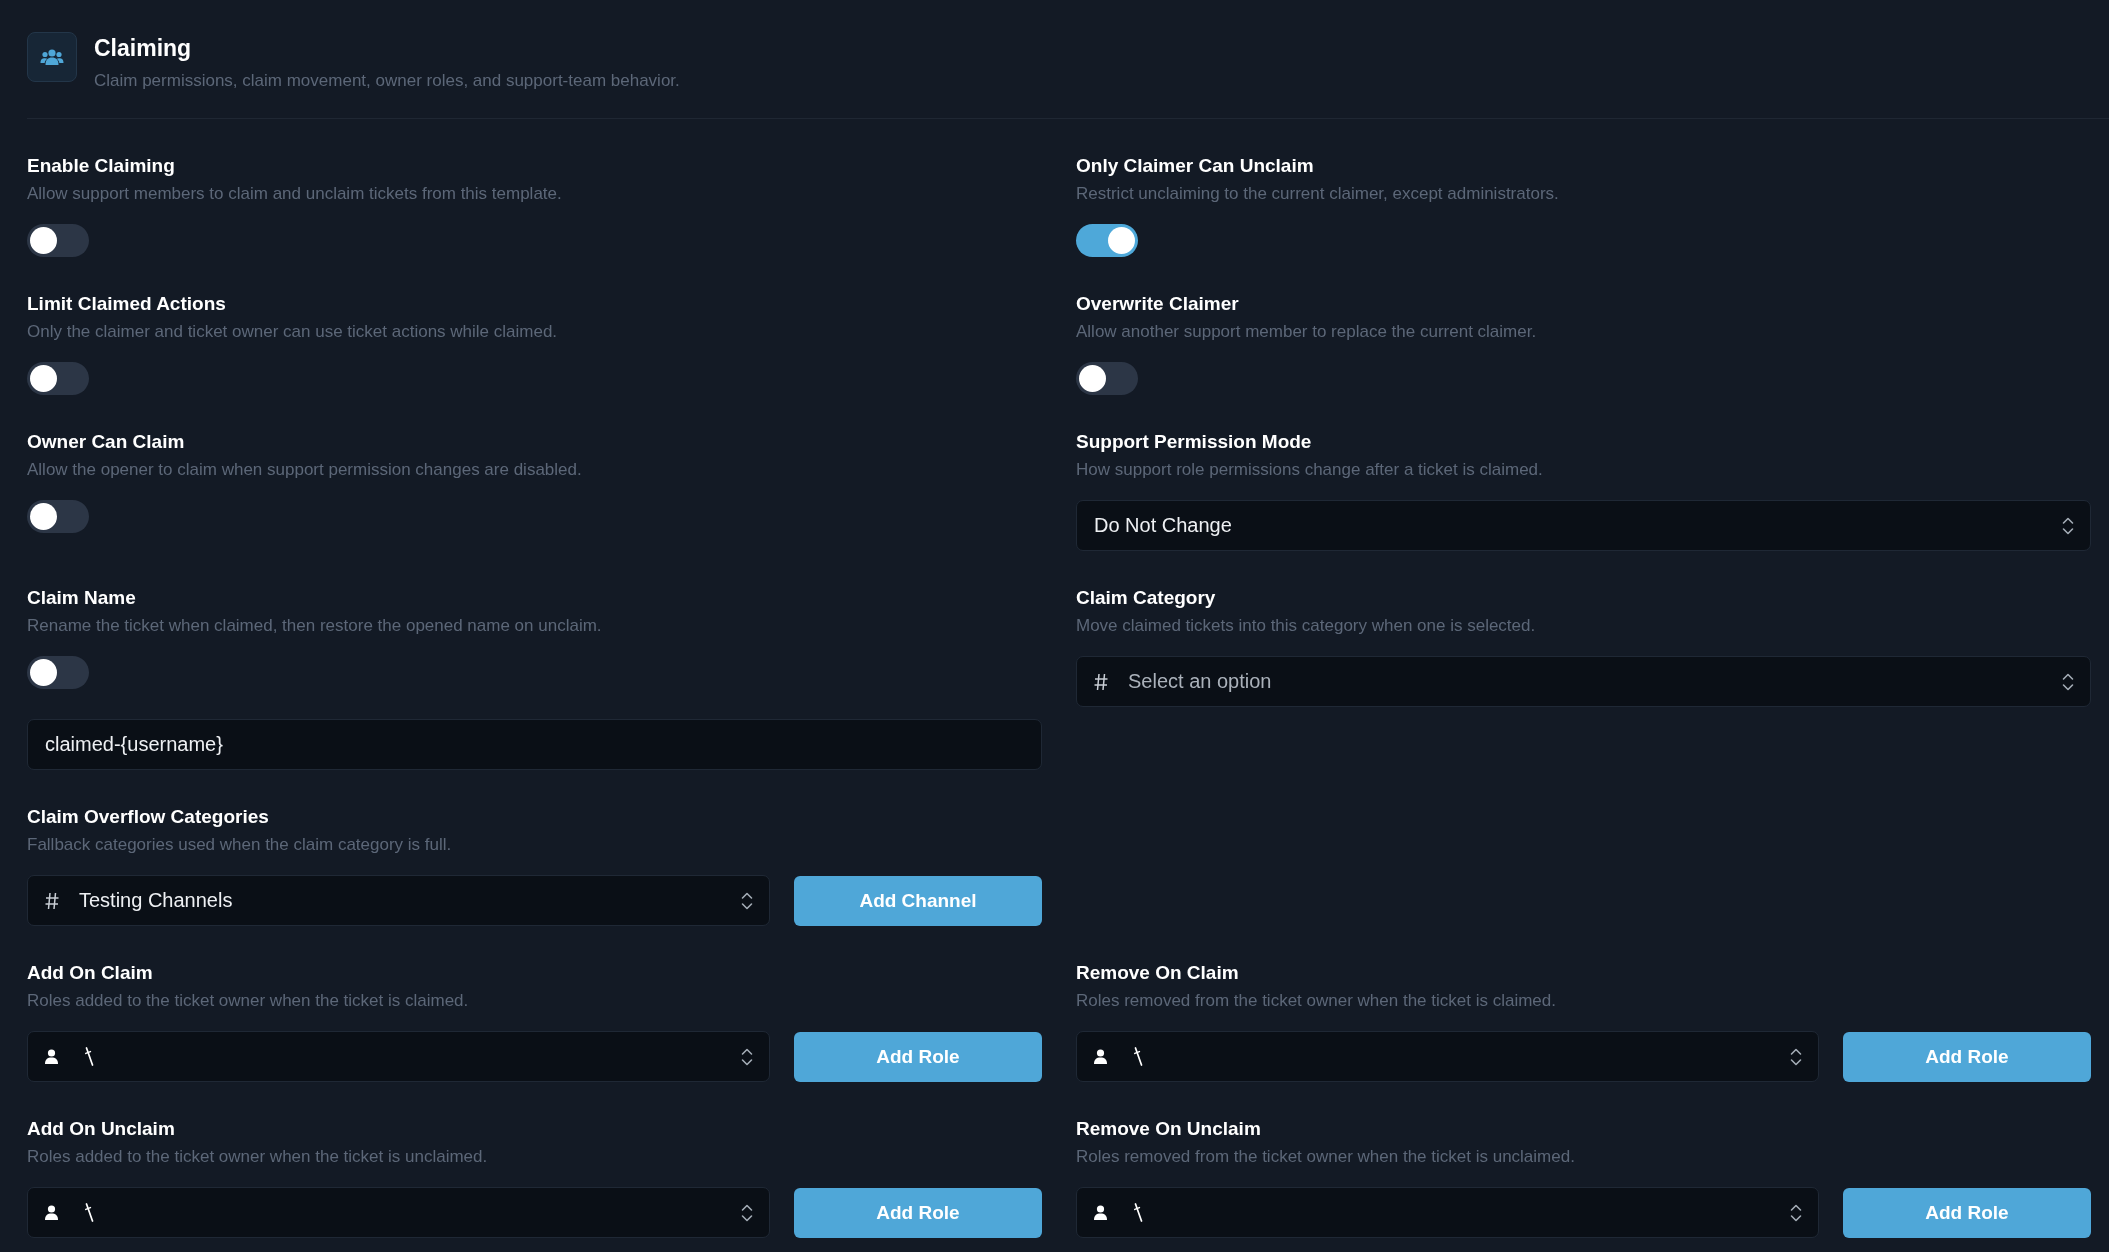  What do you see at coordinates (127, 304) in the screenshot?
I see `setting-label: Limit Claimed Actions` at bounding box center [127, 304].